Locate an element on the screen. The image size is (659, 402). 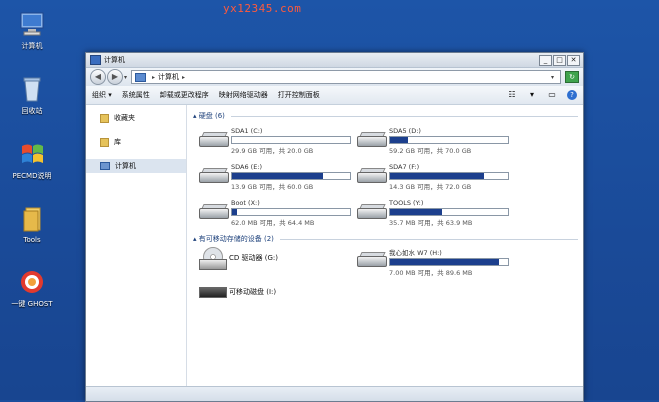
nav-item-label: 计算机 is located at coordinates (125, 166).